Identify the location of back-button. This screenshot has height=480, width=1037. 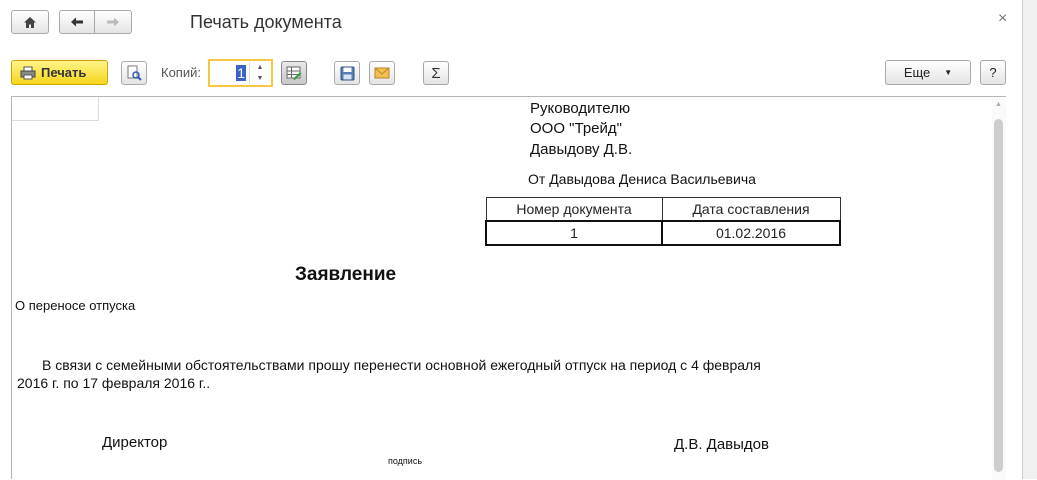
(76, 22).